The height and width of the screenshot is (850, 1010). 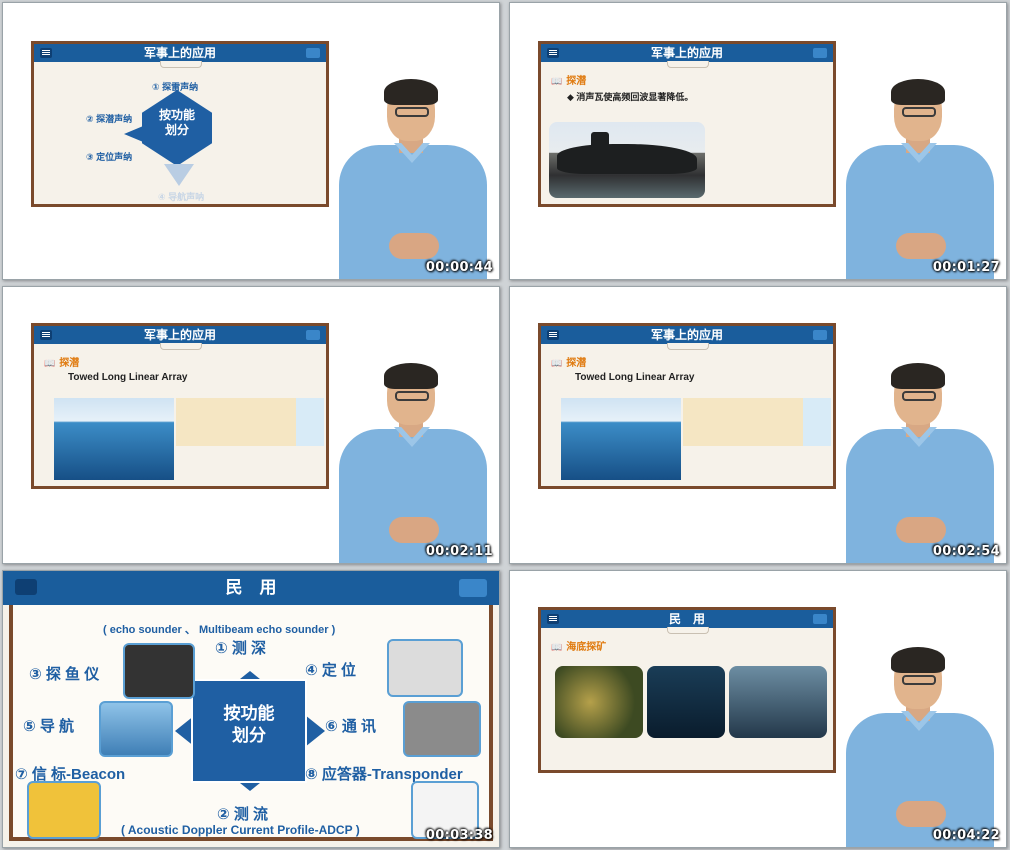 What do you see at coordinates (579, 647) in the screenshot?
I see `section-title: 📖 海底探矿` at bounding box center [579, 647].